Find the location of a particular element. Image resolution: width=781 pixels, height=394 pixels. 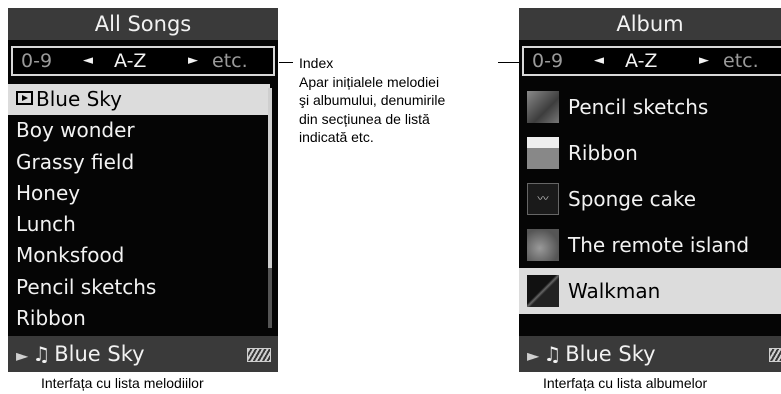

playing-icon is located at coordinates (24, 98).